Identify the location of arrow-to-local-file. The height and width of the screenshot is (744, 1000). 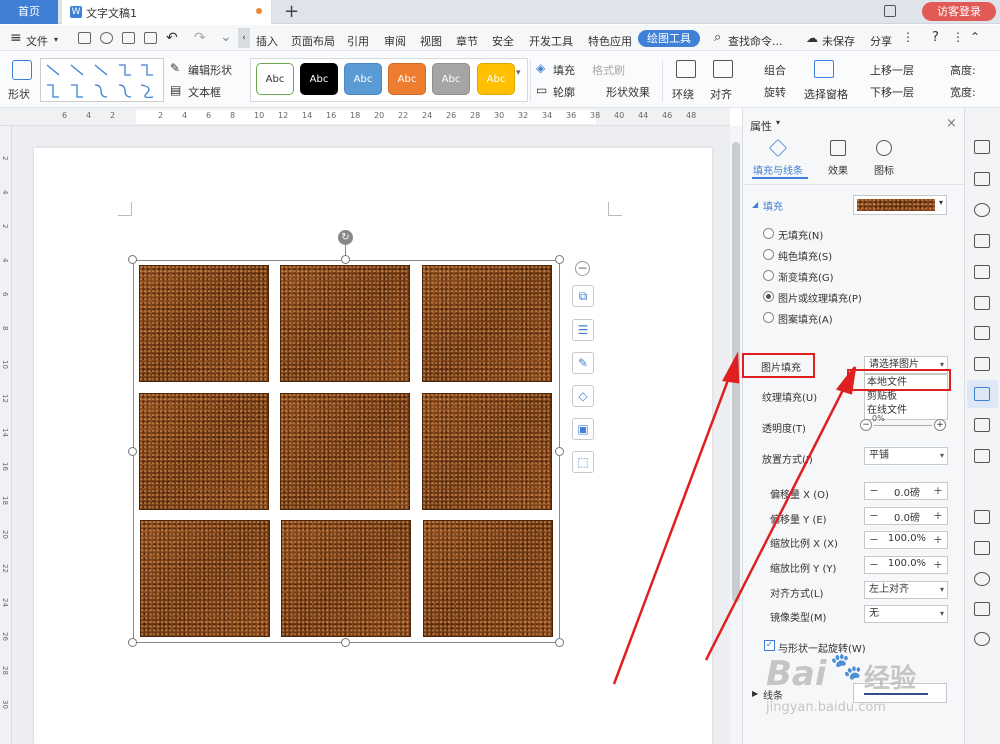
(776, 522).